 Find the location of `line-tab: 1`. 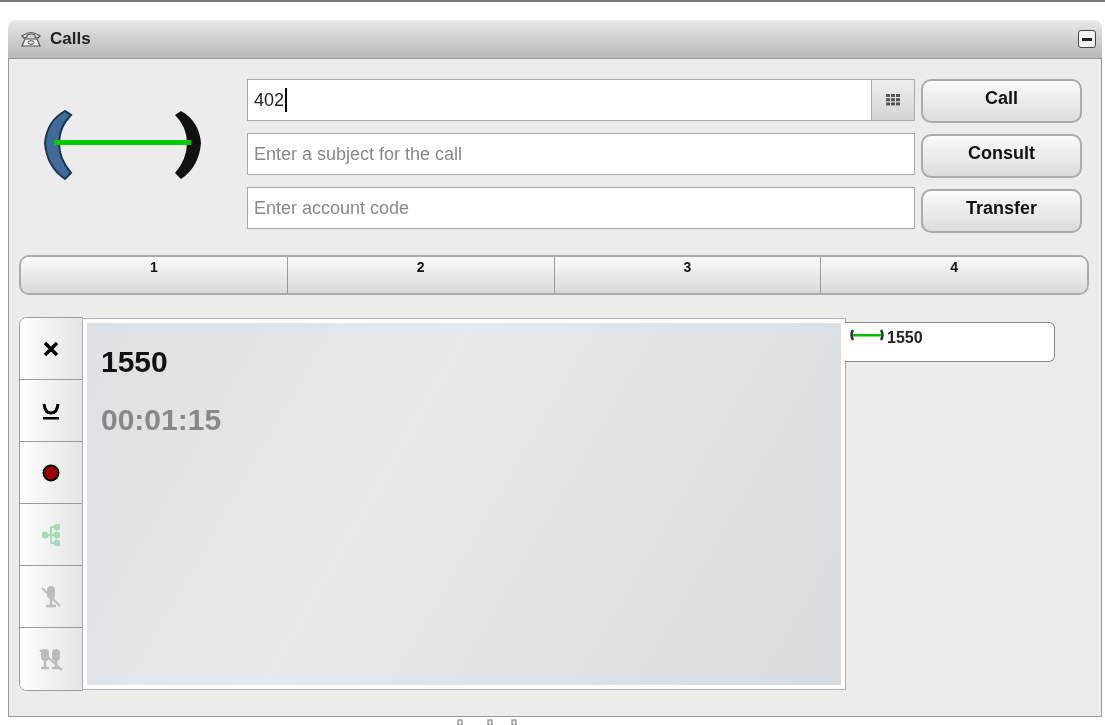

line-tab: 1 is located at coordinates (154, 275).